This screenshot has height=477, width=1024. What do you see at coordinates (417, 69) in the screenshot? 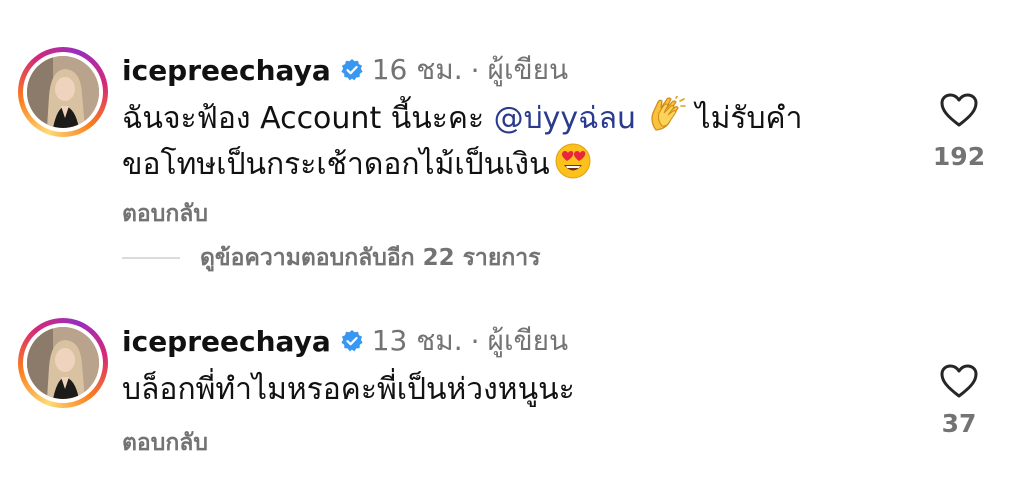
I see `comment-time: 16 ชม.` at bounding box center [417, 69].